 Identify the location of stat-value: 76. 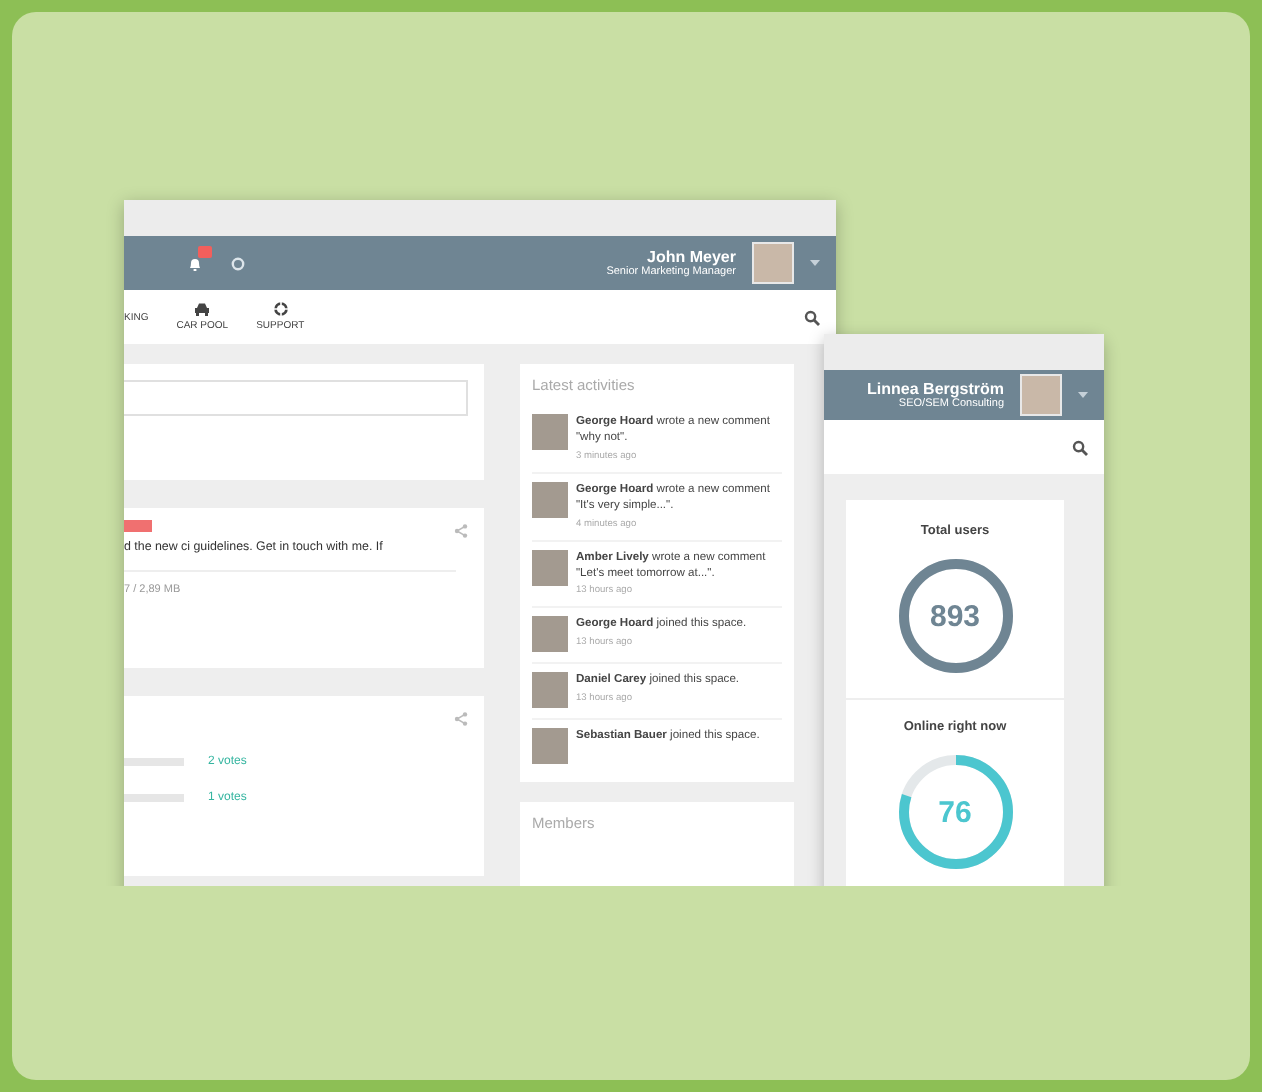
(955, 813).